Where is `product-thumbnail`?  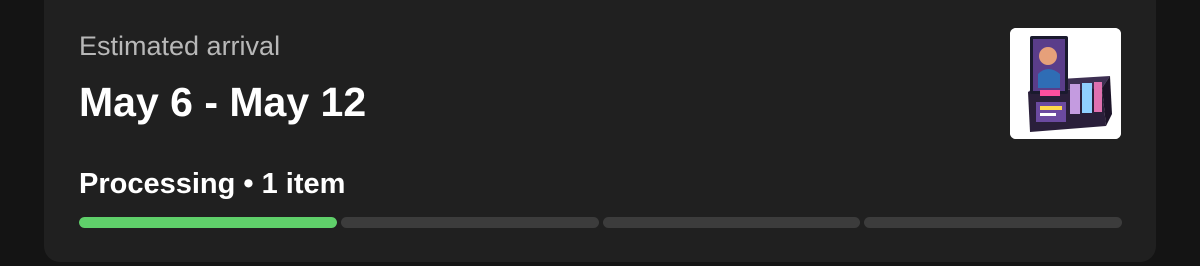 product-thumbnail is located at coordinates (1065, 83).